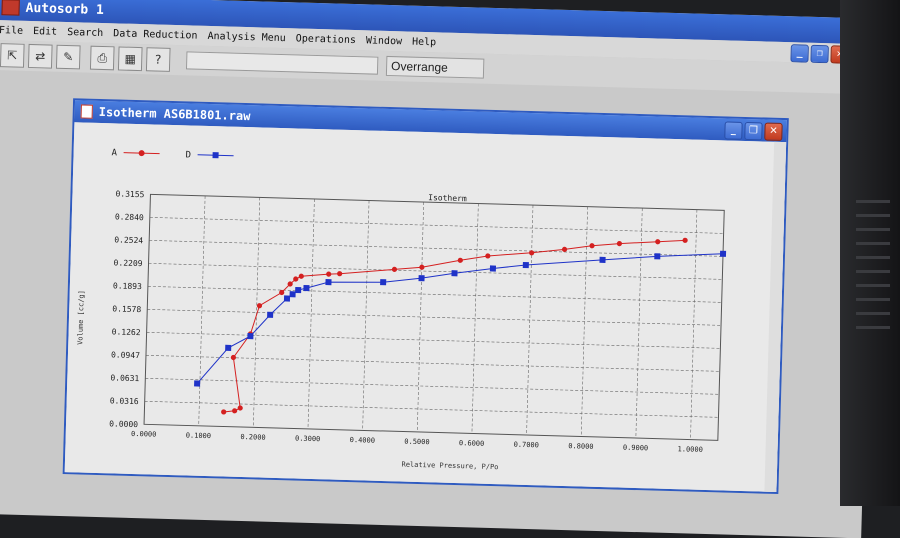 Image resolution: width=900 pixels, height=538 pixels. What do you see at coordinates (45, 32) in the screenshot?
I see `menu-edit: Edit` at bounding box center [45, 32].